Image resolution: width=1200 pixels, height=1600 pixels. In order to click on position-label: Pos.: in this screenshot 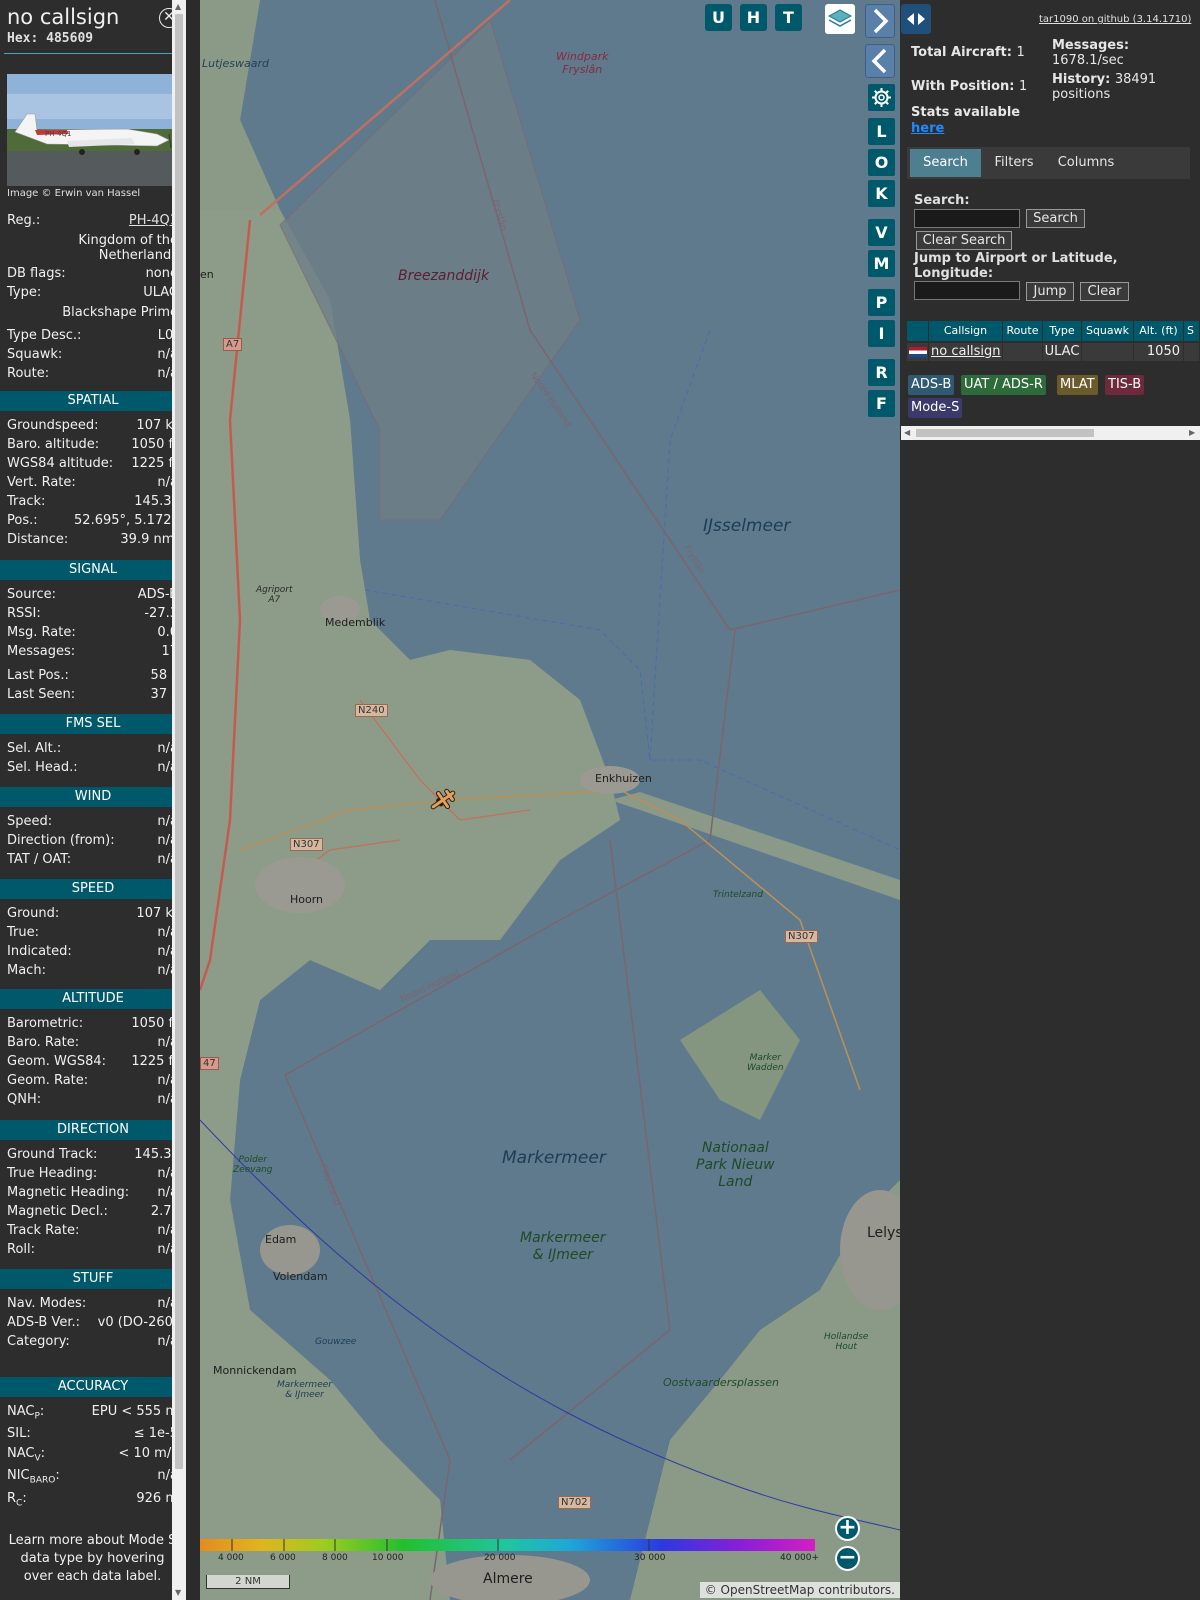, I will do `click(22, 520)`.